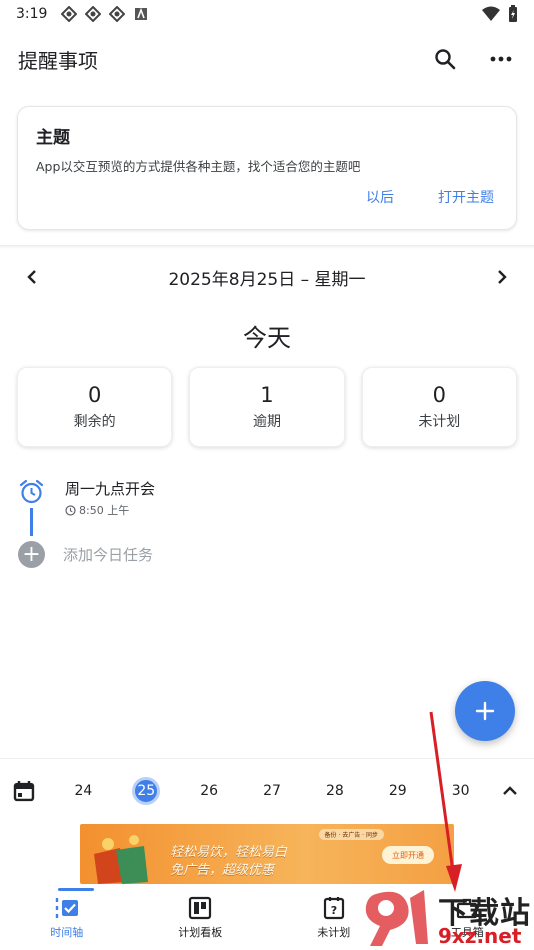 This screenshot has width=534, height=950. Describe the element at coordinates (24, 791) in the screenshot. I see `calendar-icon` at that location.